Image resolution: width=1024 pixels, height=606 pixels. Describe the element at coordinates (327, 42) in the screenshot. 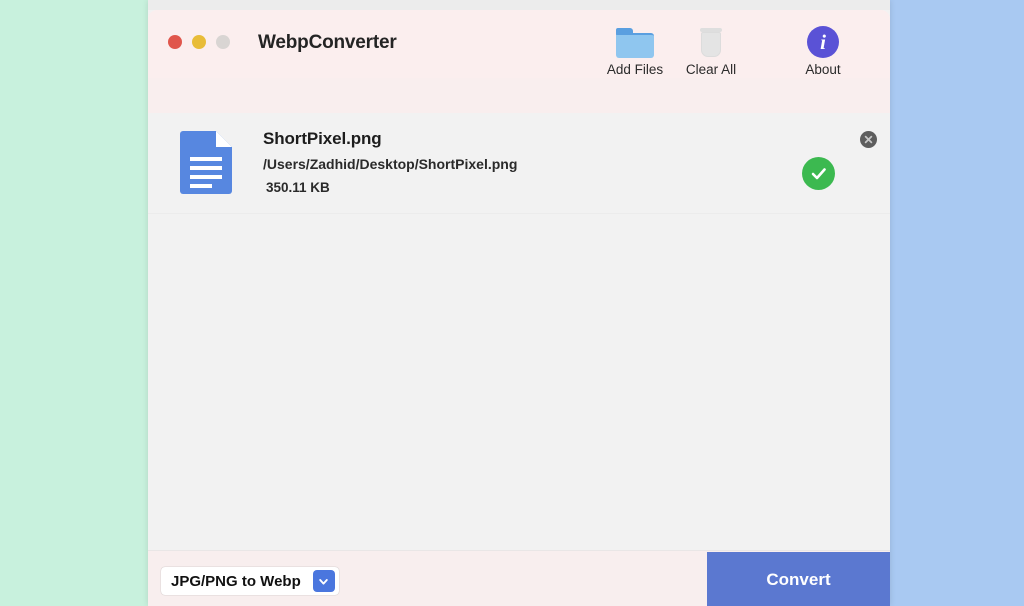

I see `page-title: WebpConverter` at that location.